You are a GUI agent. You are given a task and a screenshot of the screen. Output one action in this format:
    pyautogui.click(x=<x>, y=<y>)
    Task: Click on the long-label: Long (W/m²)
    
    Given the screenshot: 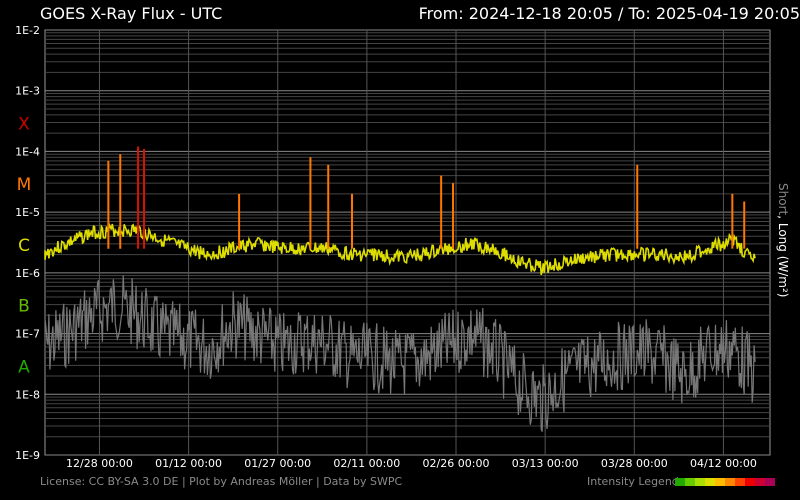 What is the action you would take?
    pyautogui.click(x=783, y=260)
    